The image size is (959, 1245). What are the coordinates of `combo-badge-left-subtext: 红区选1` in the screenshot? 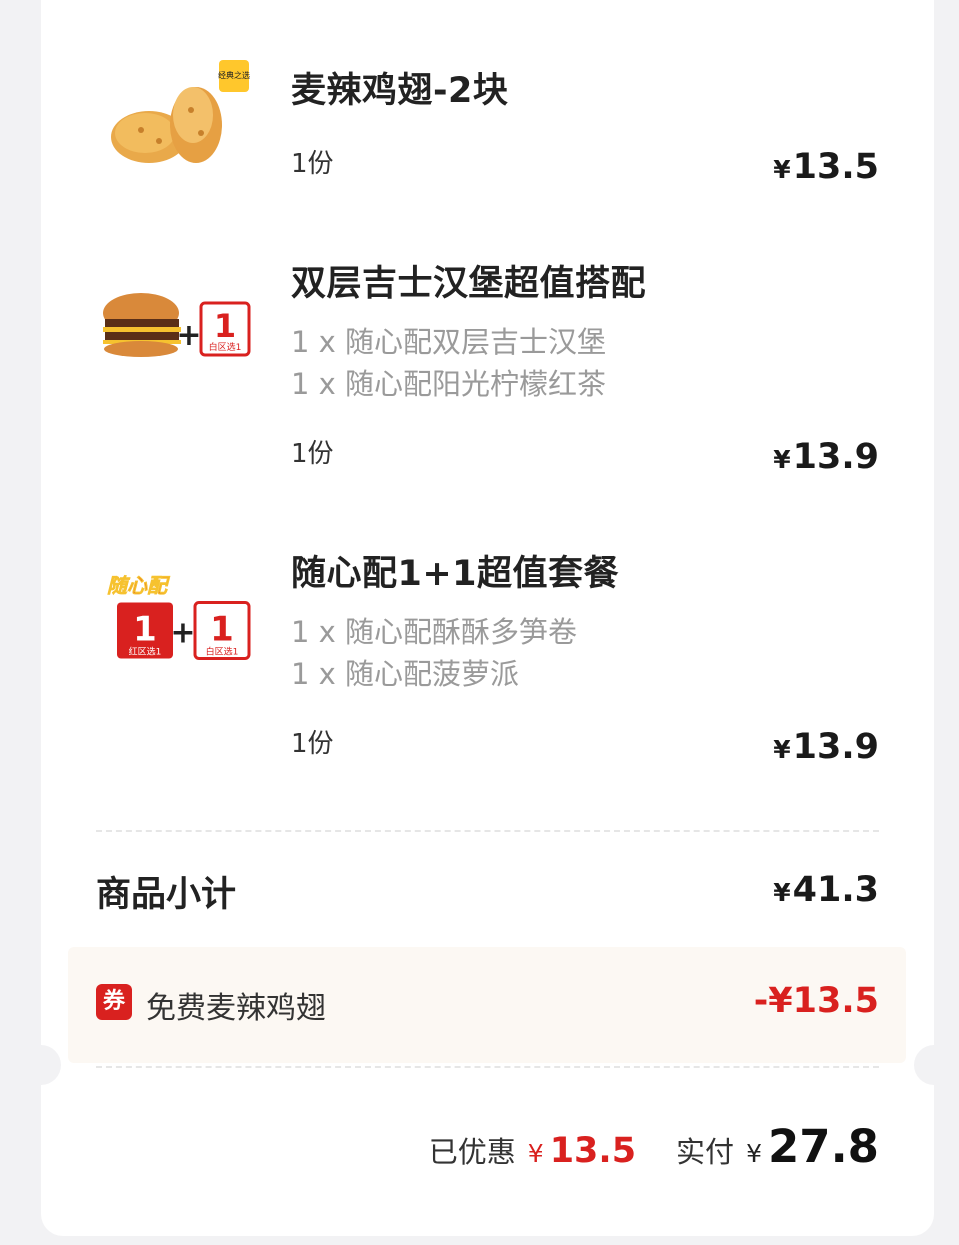 It's located at (145, 652).